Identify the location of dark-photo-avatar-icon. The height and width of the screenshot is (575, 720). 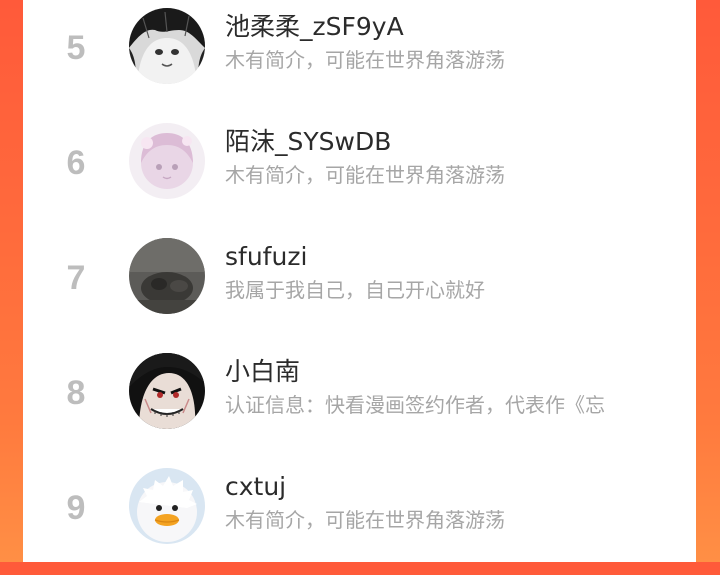
(167, 276).